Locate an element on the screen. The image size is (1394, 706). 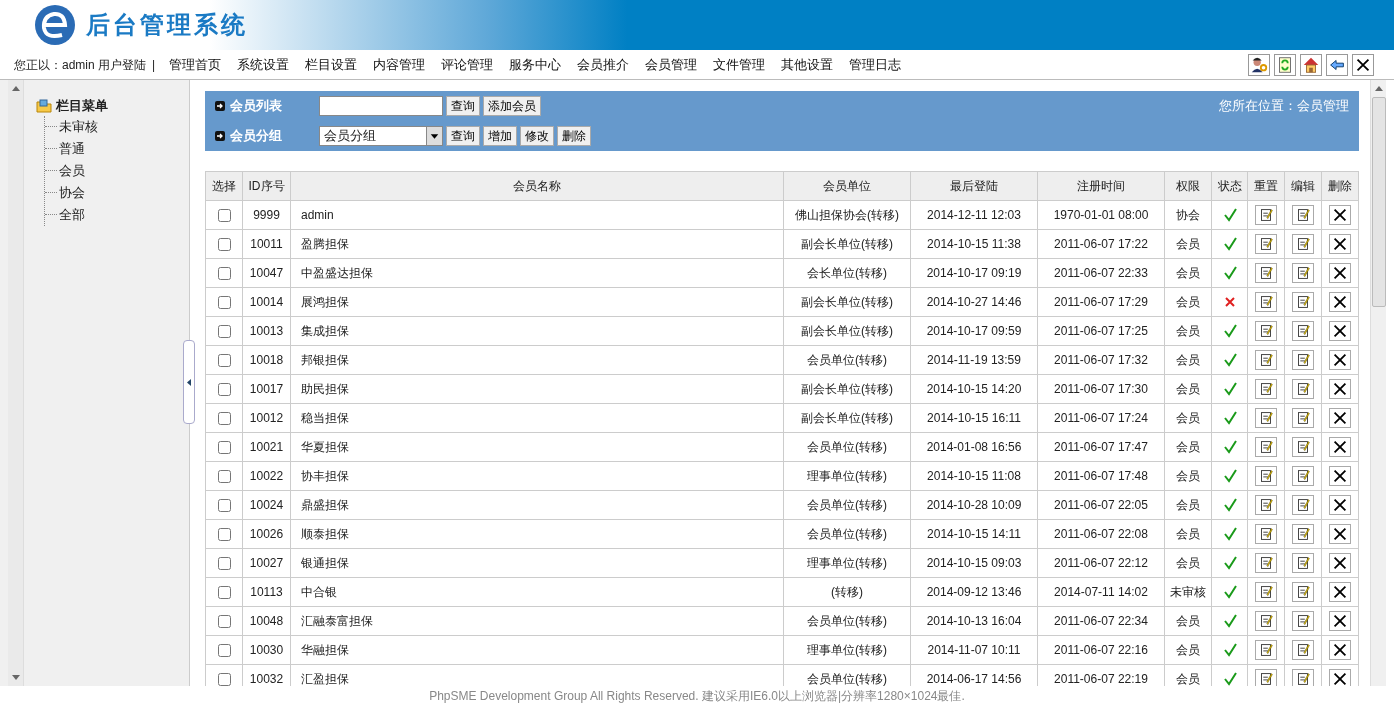
nav-link: 管理首页 is located at coordinates (195, 64).